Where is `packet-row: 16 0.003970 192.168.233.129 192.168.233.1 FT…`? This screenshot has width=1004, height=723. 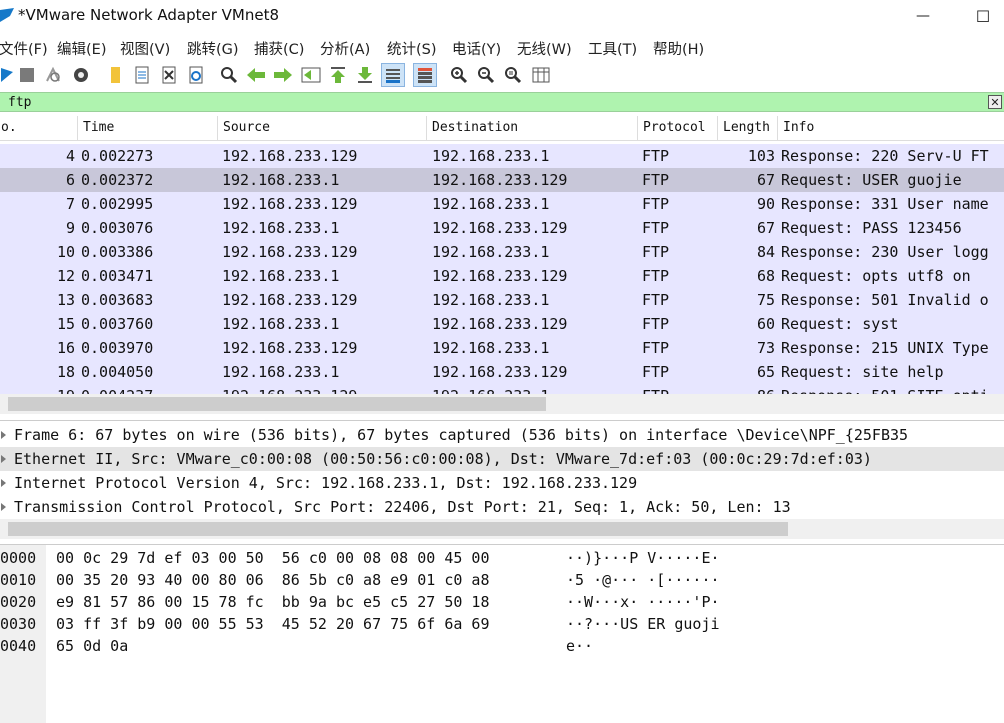
packet-row: 16 0.003970 192.168.233.129 192.168.233.1 FT… is located at coordinates (502, 348).